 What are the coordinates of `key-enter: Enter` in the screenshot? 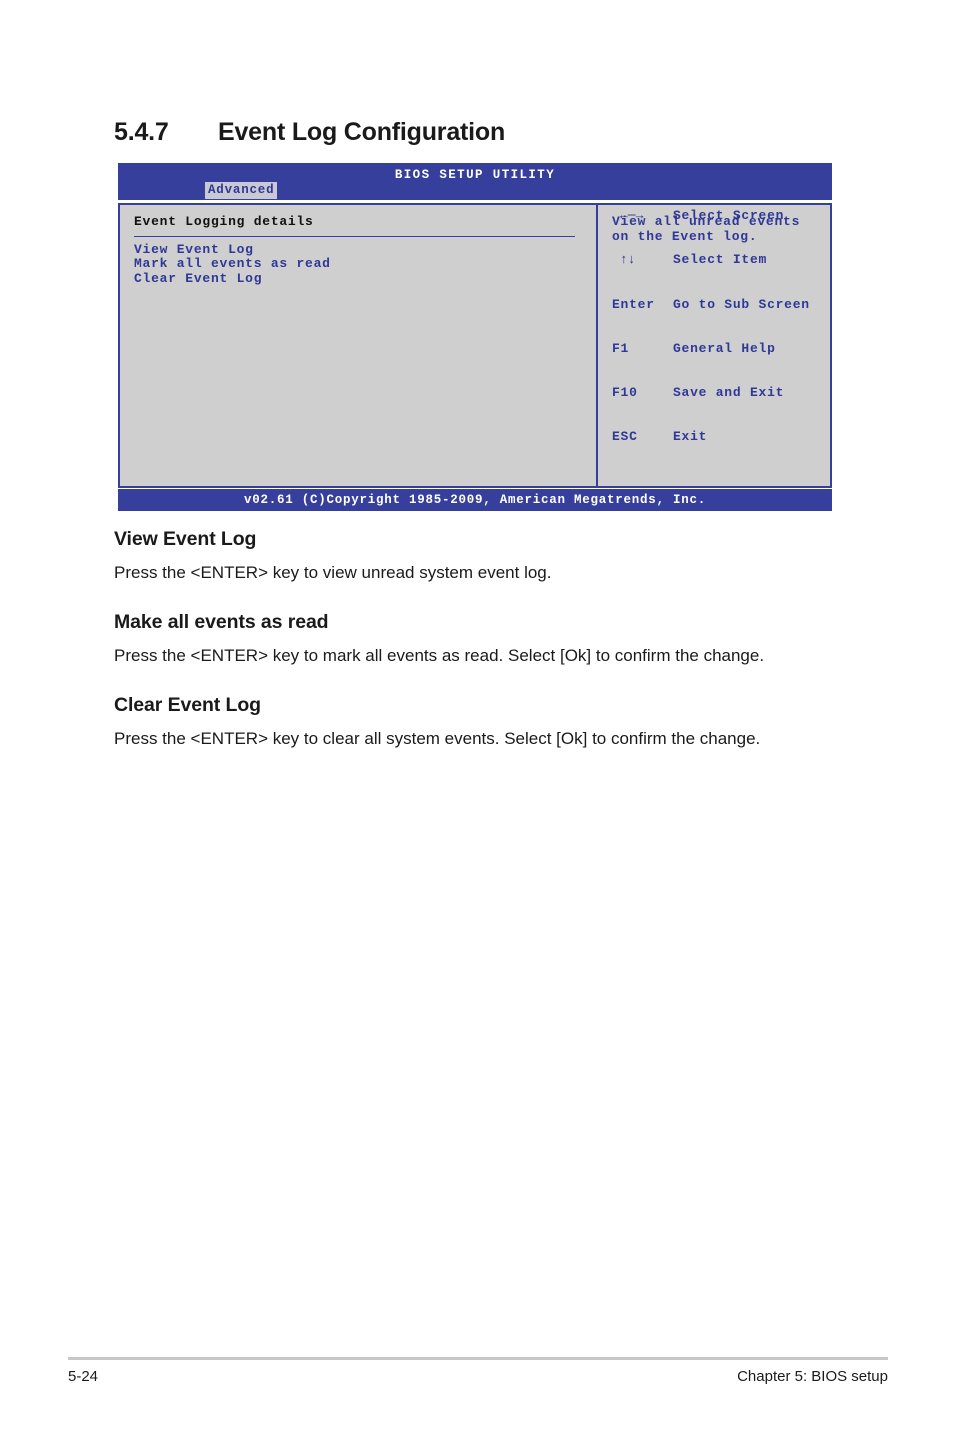 It's located at (633, 304).